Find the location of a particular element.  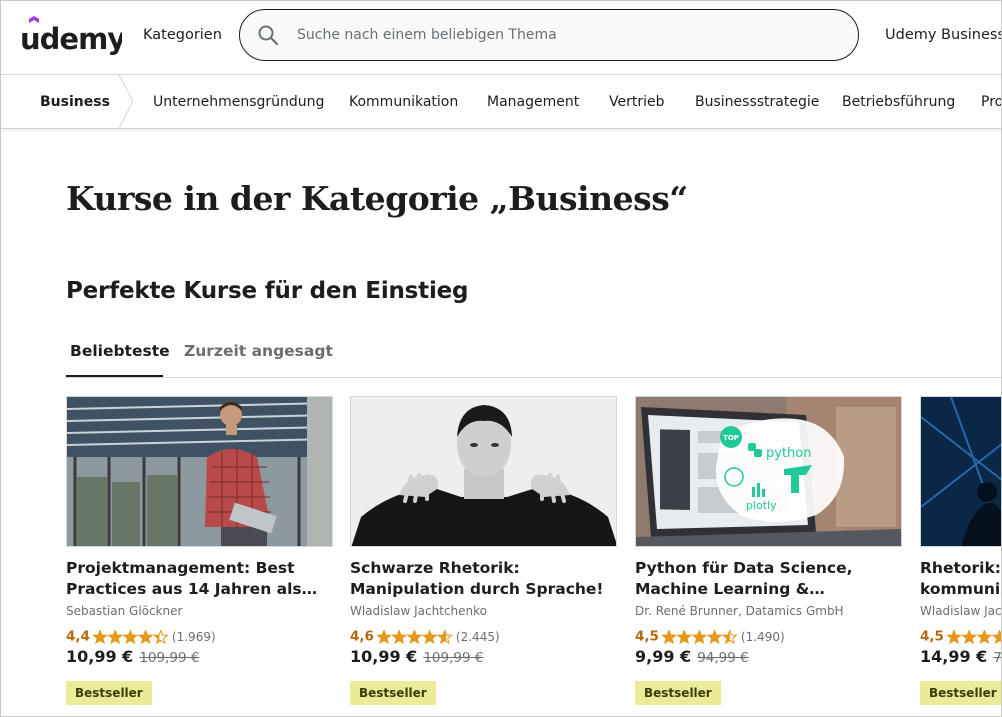

course-rating: 4,6 (2.445) is located at coordinates (425, 635).